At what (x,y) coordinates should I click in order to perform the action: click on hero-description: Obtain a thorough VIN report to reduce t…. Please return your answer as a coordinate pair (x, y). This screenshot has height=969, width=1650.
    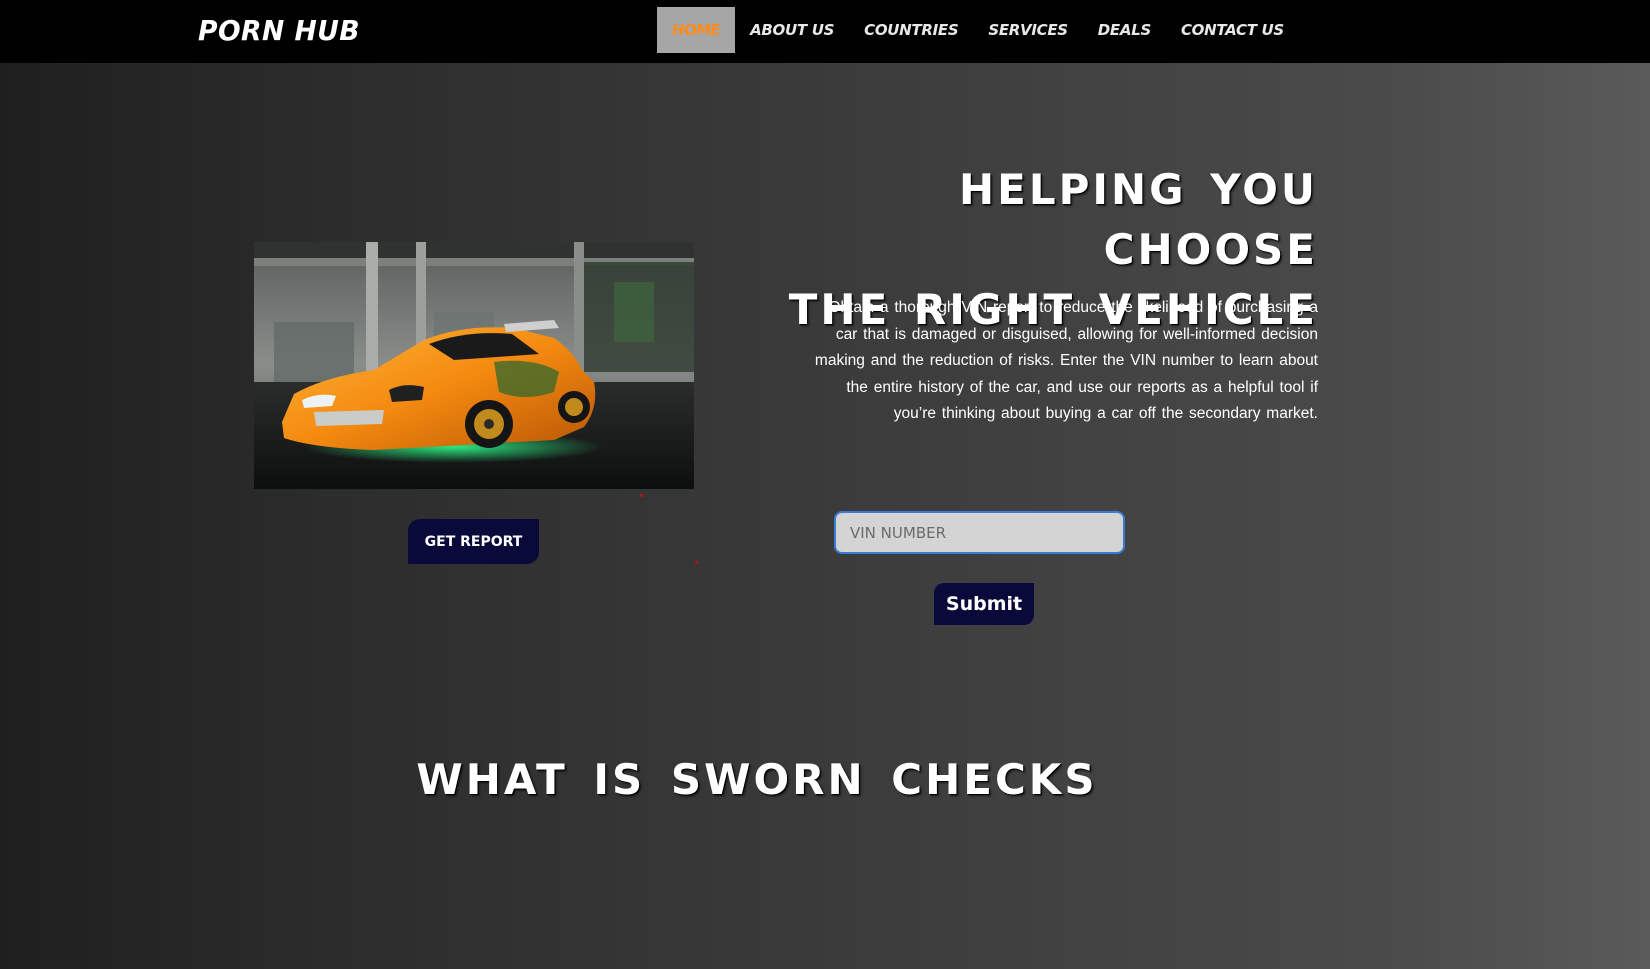
    Looking at the image, I should click on (1066, 360).